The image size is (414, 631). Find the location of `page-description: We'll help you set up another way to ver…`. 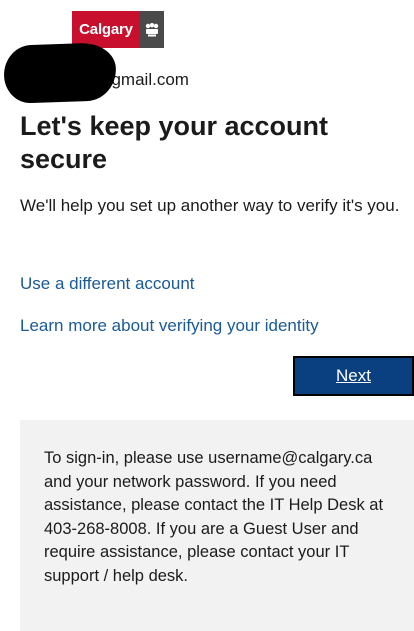

page-description: We'll help you set up another way to ver… is located at coordinates (210, 205).